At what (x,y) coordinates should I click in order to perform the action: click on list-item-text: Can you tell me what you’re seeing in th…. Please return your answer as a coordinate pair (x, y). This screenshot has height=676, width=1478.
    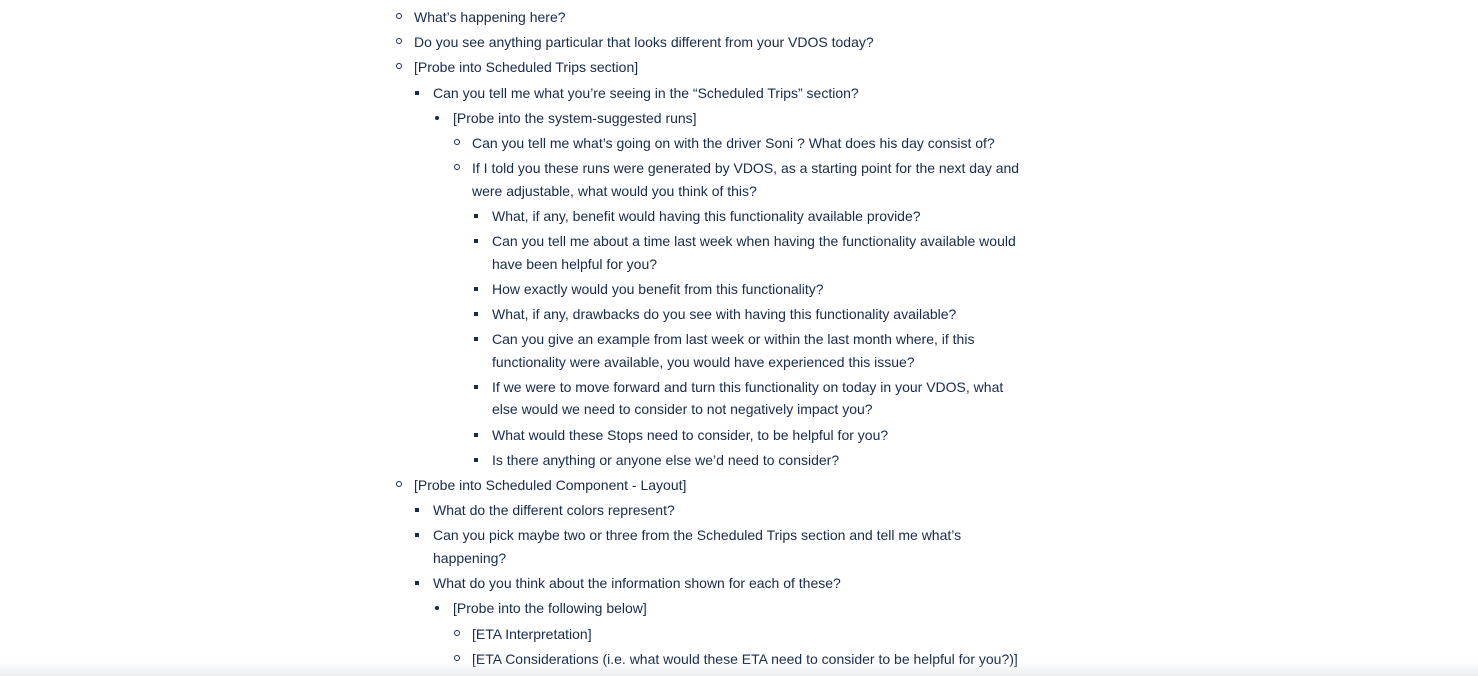
    Looking at the image, I should click on (646, 93).